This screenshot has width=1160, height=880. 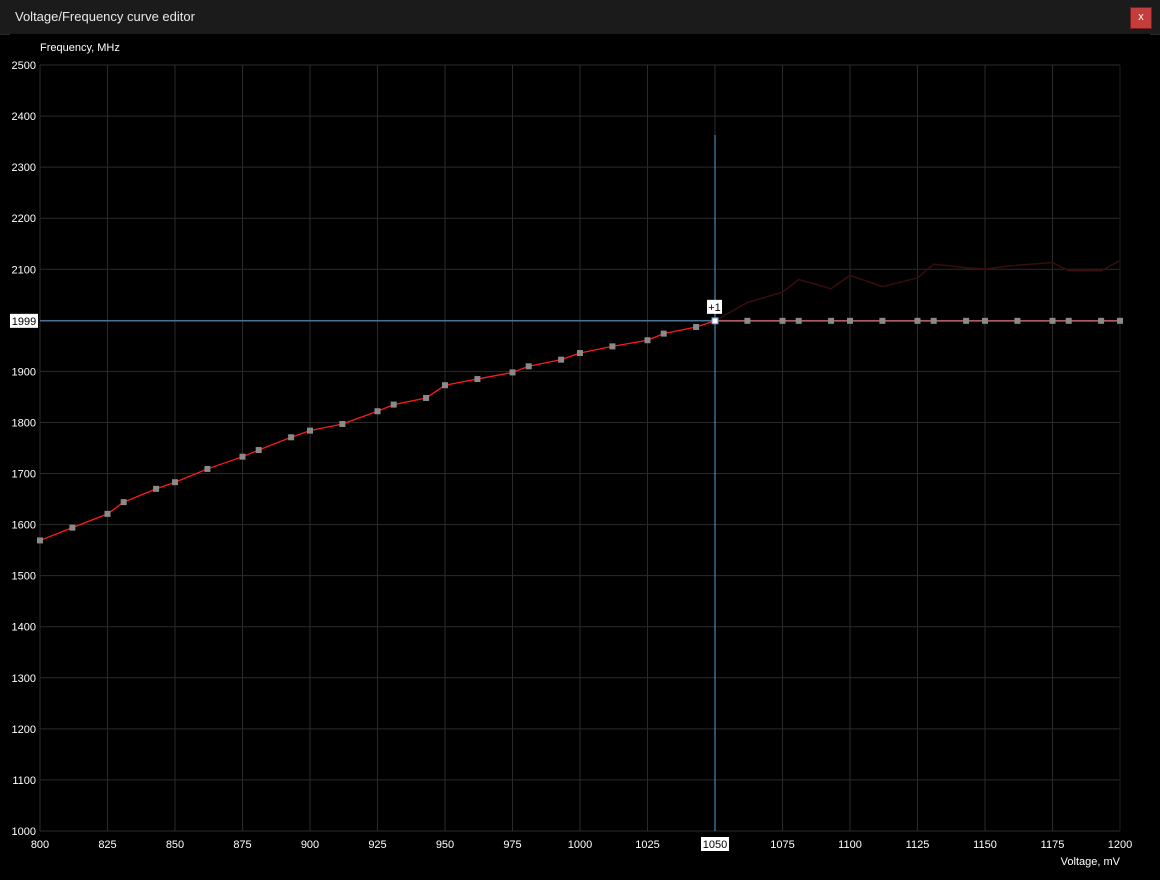 What do you see at coordinates (24, 322) in the screenshot?
I see `y-selected-label: 1999` at bounding box center [24, 322].